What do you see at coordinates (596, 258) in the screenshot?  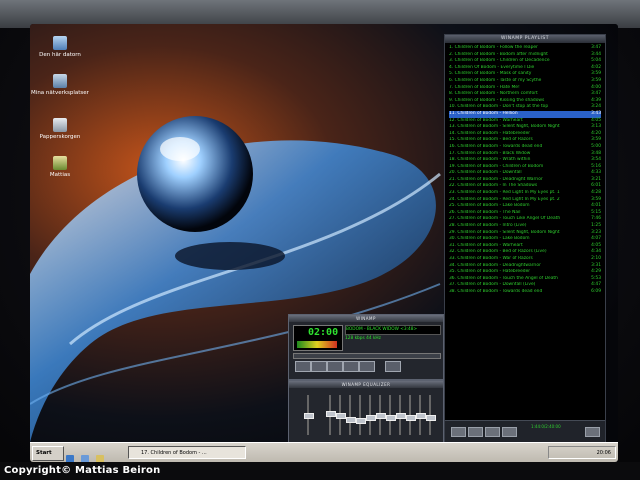 I see `playlist-row-duration: 2:10` at bounding box center [596, 258].